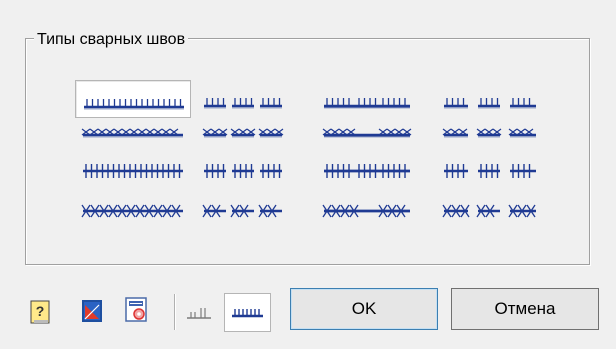  I want to click on intermittent-weld-hash-icon, so click(241, 171).